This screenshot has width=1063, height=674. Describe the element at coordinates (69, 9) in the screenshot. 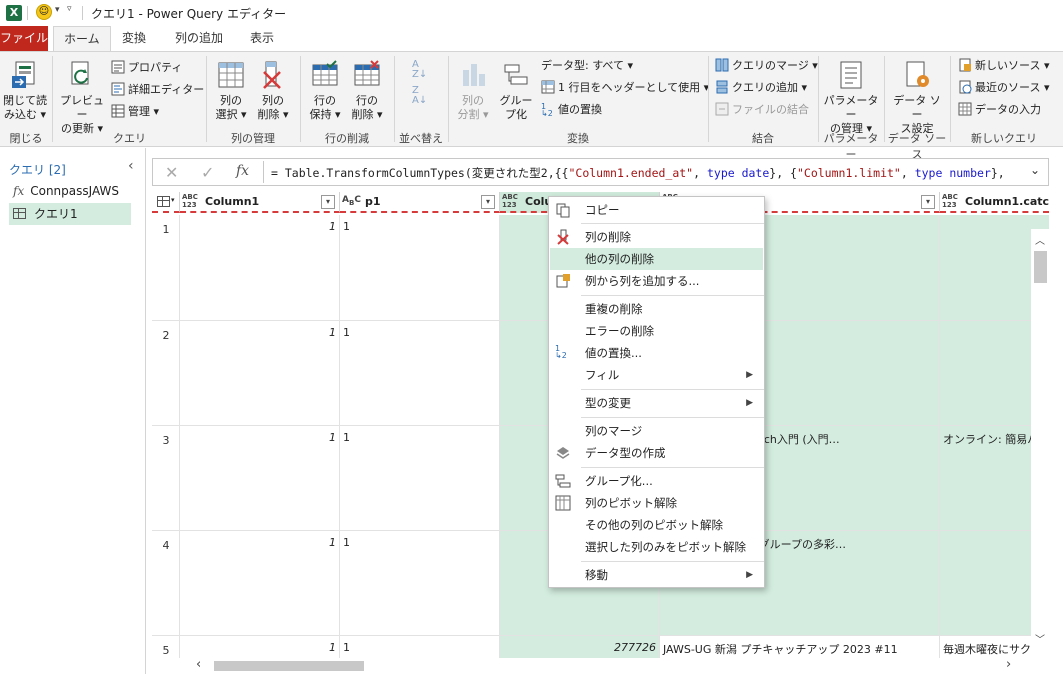

I see `quick-access-customize-icon: ▿` at that location.